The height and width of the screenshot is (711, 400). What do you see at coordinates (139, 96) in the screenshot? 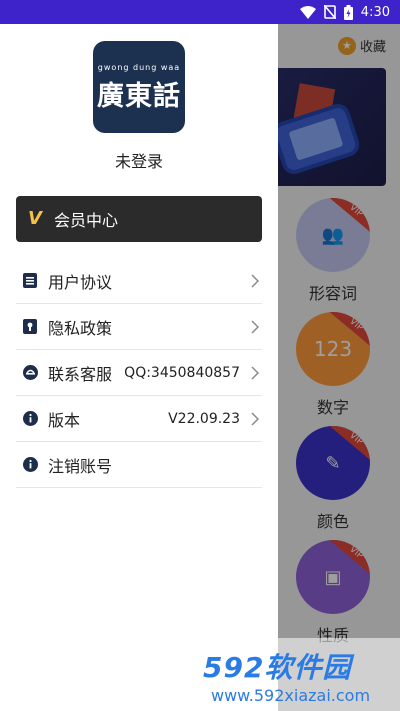
I see `logo-title: 廣東話` at bounding box center [139, 96].